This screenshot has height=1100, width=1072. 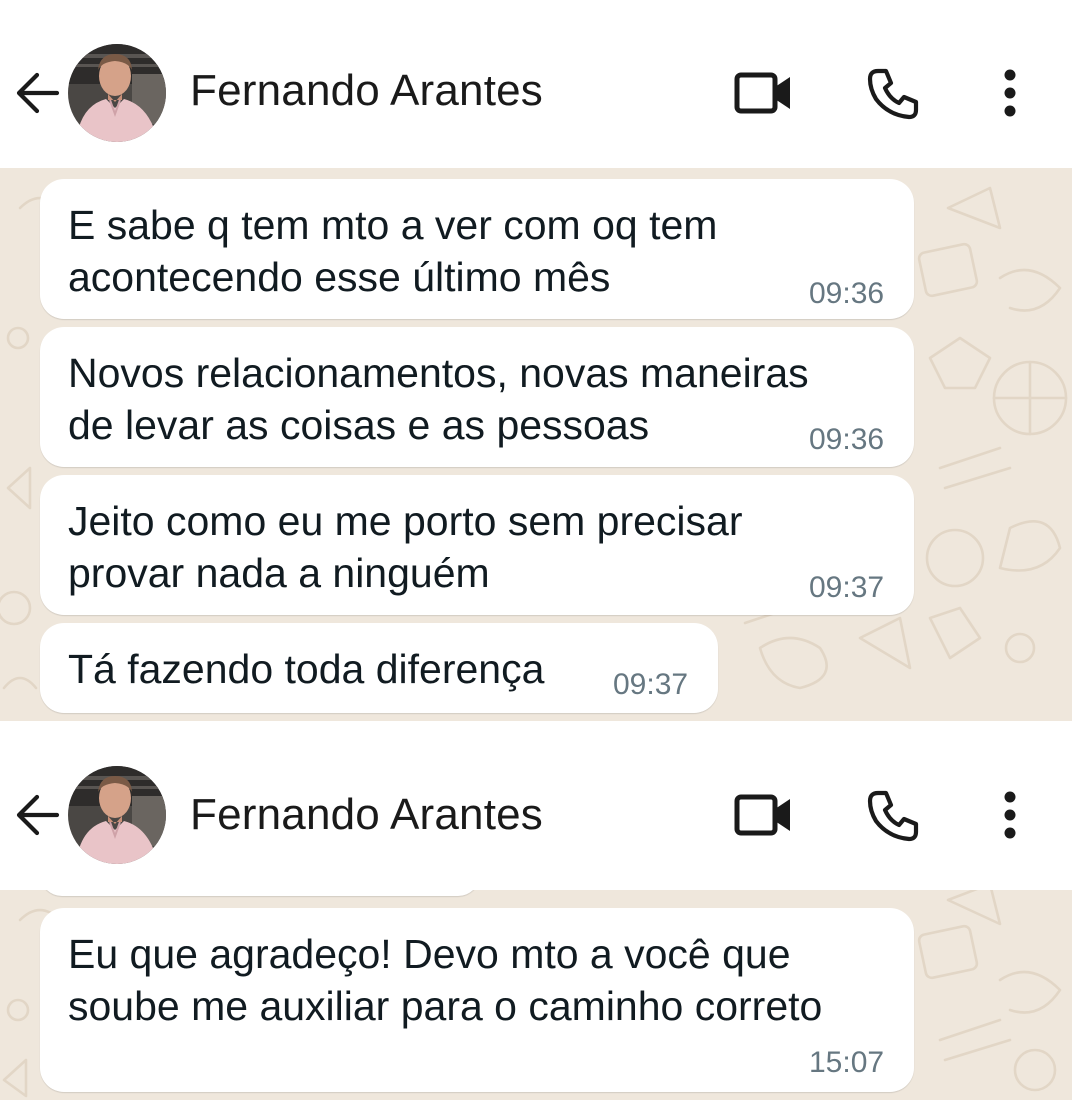 What do you see at coordinates (393, 225) in the screenshot?
I see `message-text: E sabe q tem mto a ver com oq tem` at bounding box center [393, 225].